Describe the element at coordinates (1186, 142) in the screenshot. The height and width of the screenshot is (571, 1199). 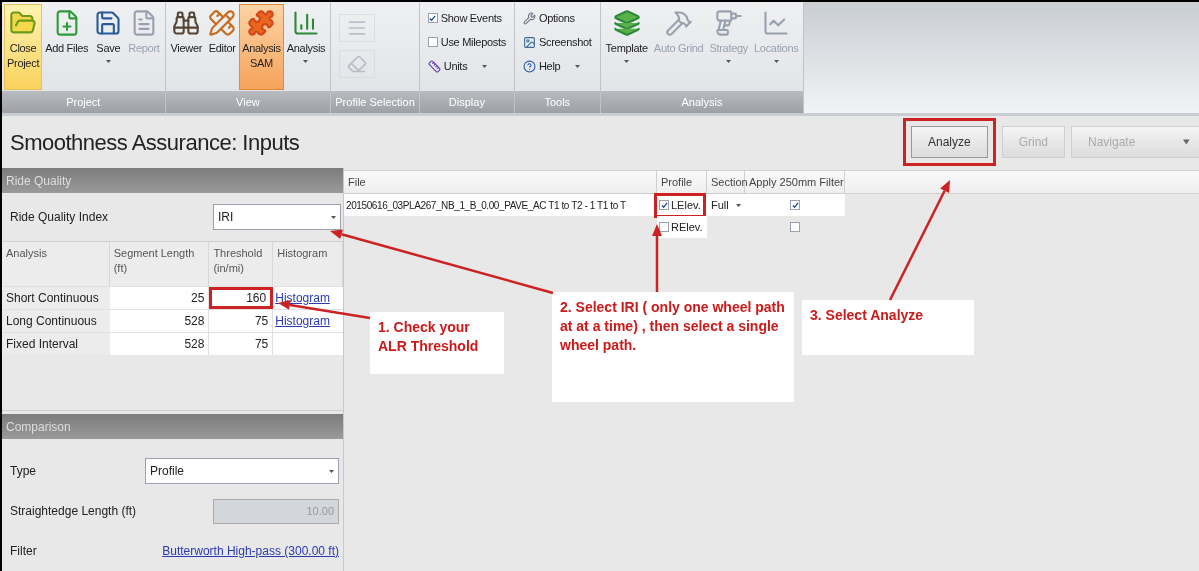
I see `dropdown-arrow-icon` at that location.